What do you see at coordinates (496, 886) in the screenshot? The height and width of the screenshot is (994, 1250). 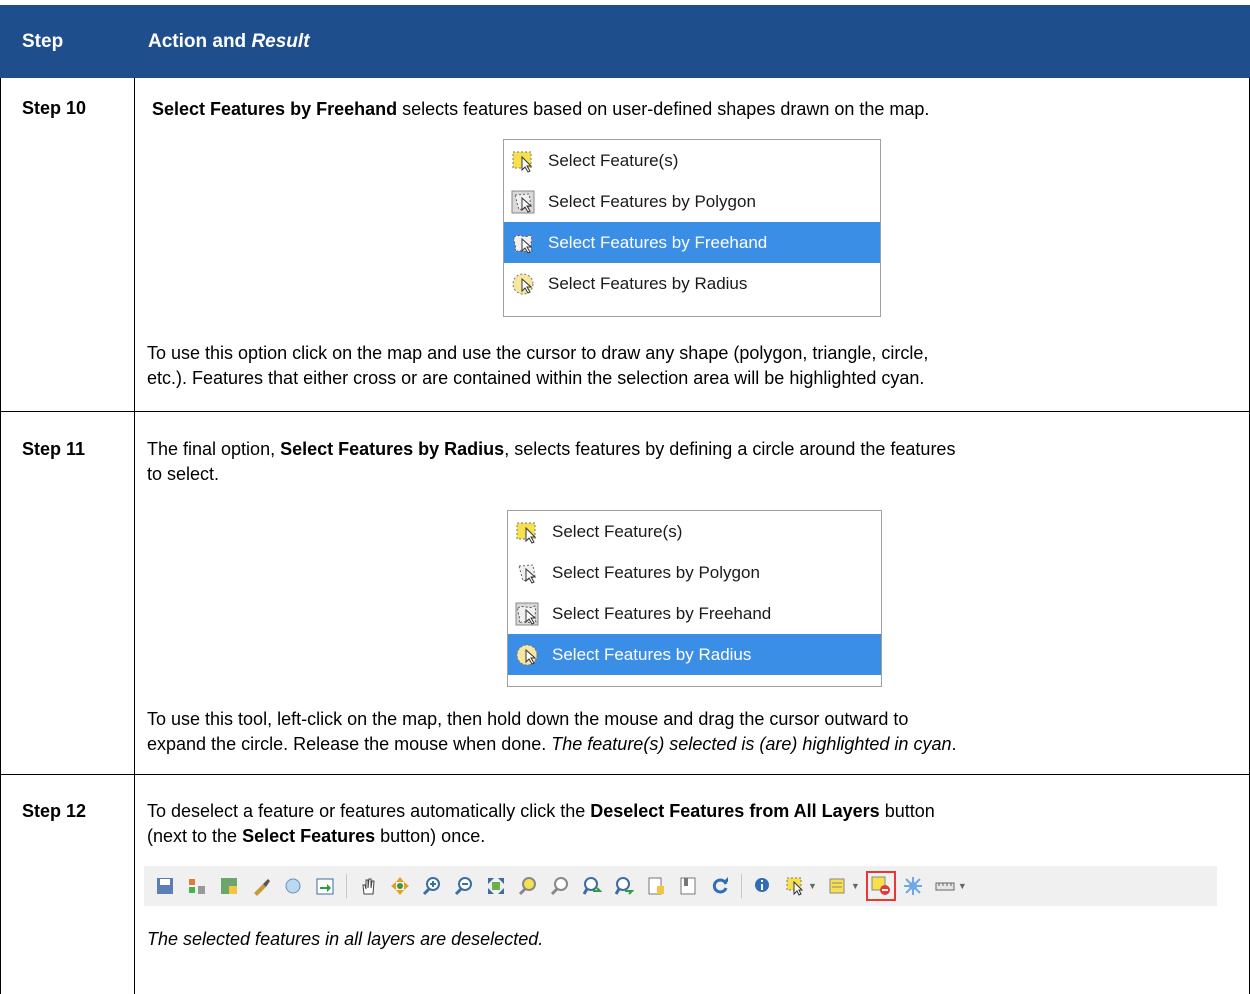 I see `zoom-full-icon` at bounding box center [496, 886].